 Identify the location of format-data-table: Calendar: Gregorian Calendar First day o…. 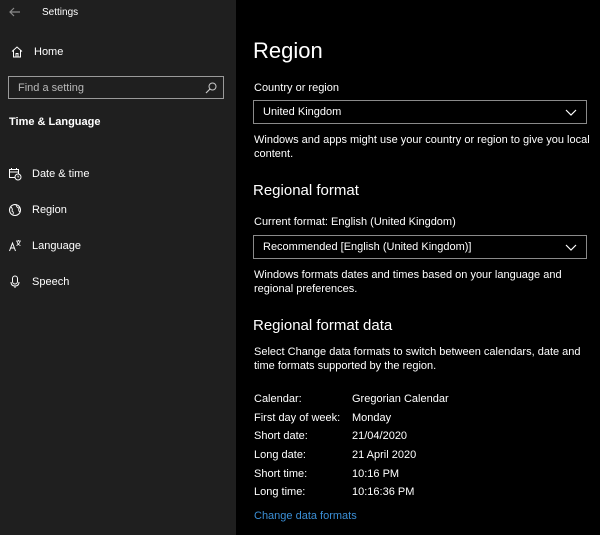
(351, 446).